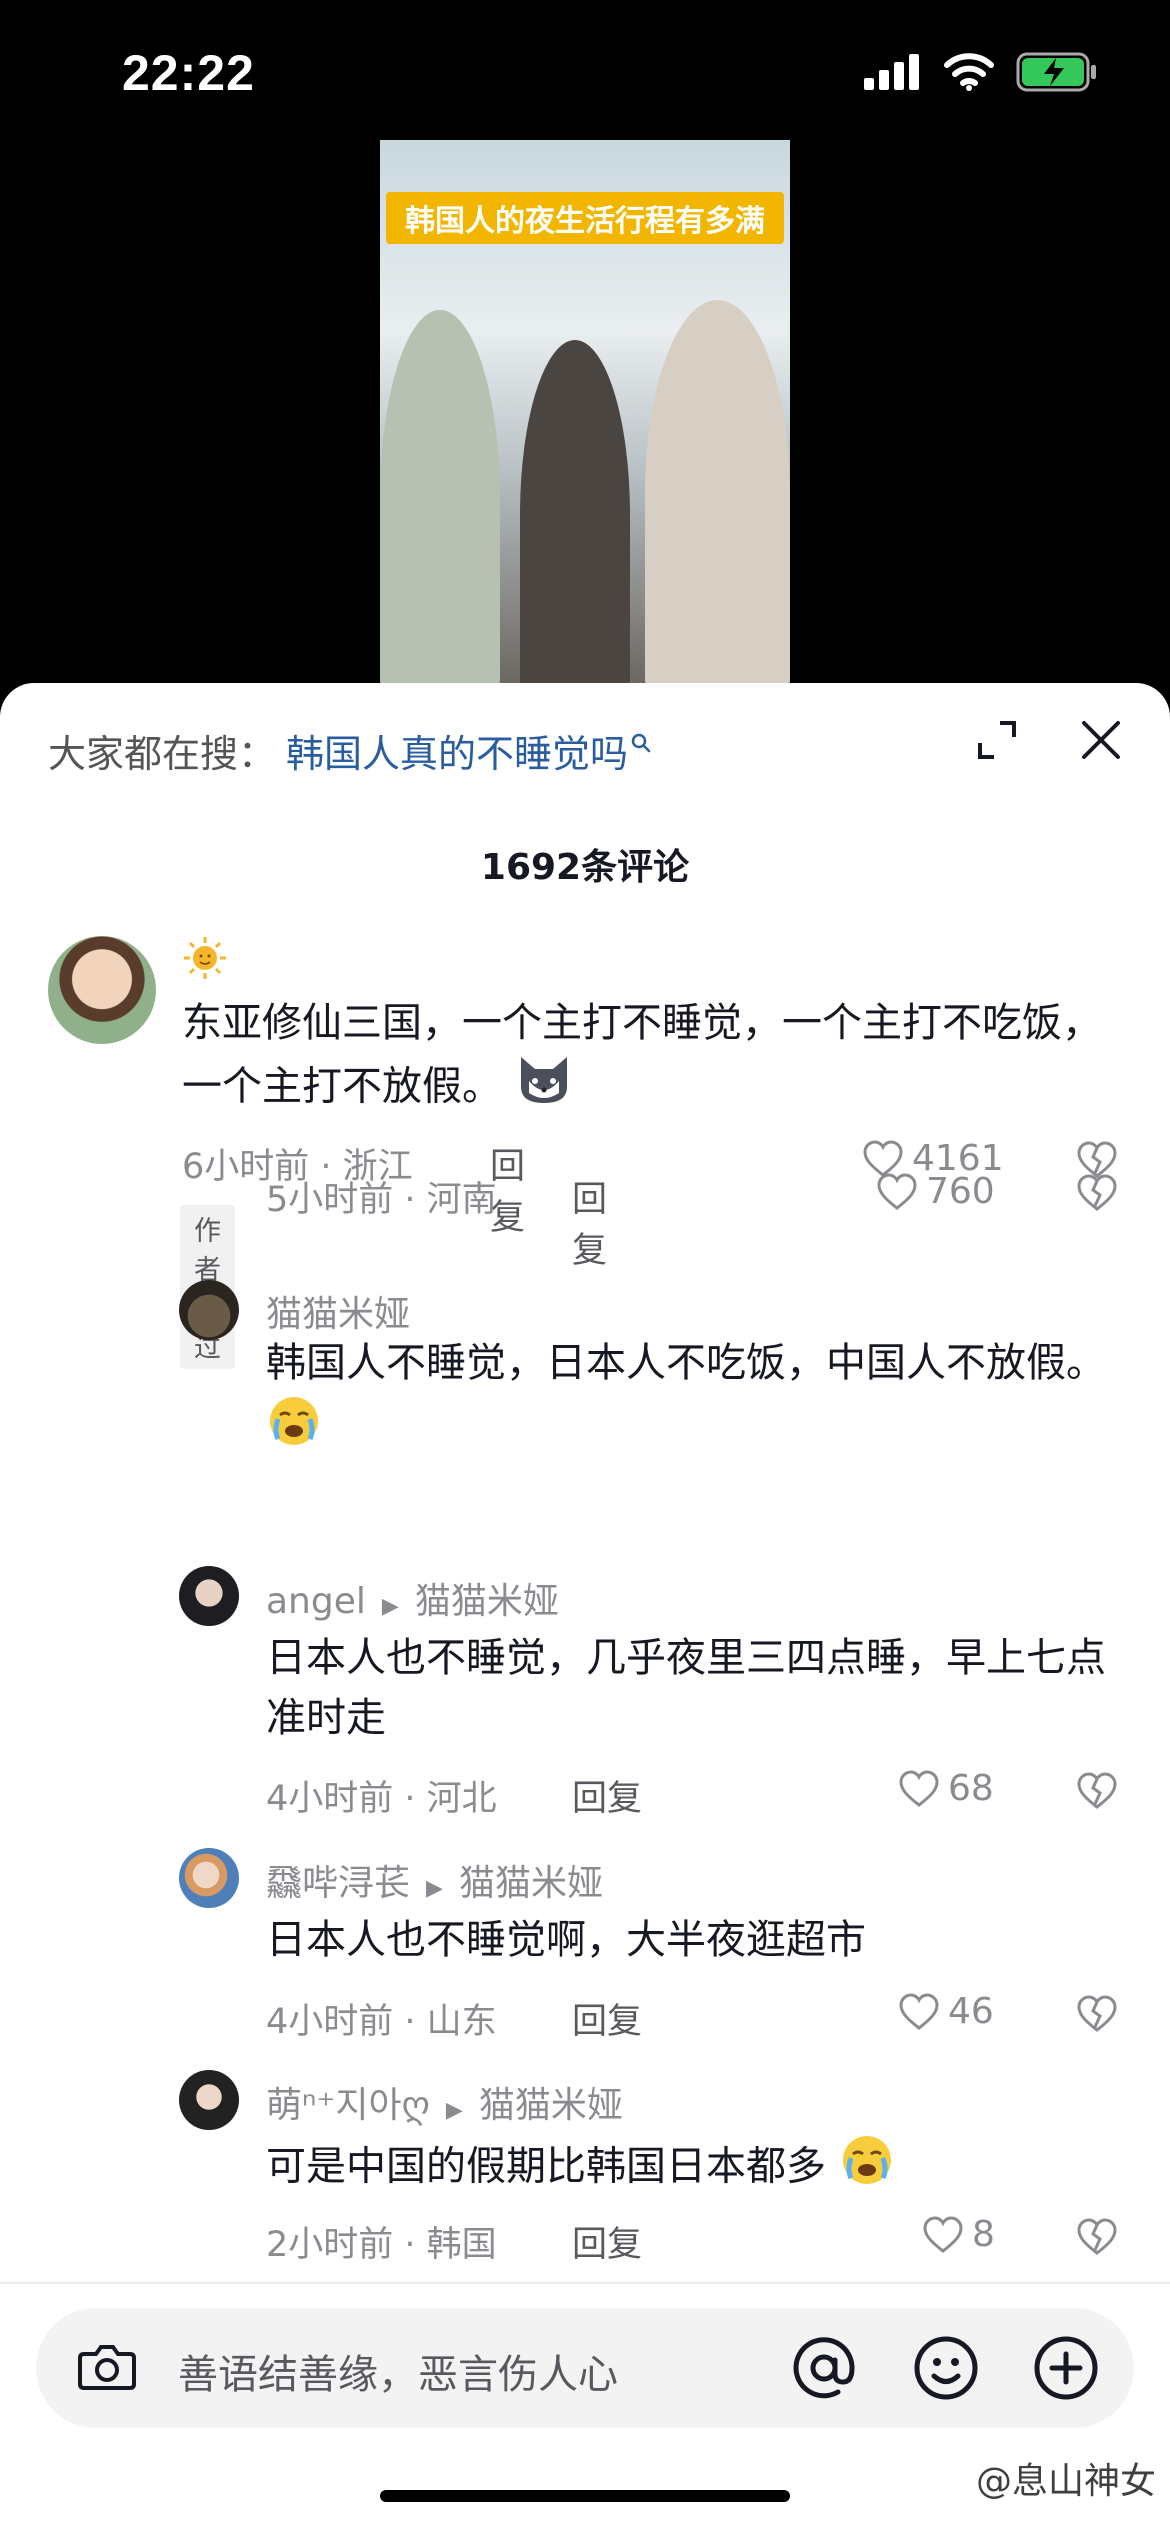 This screenshot has height=2532, width=1170. I want to click on battery-charging-icon, so click(1056, 72).